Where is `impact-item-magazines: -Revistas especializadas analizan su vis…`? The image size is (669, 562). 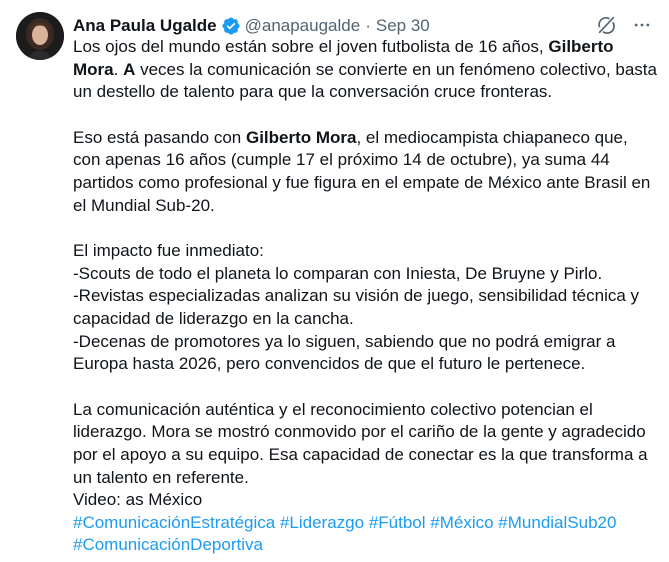 impact-item-magazines: -Revistas especializadas analizan su vis… is located at coordinates (356, 307).